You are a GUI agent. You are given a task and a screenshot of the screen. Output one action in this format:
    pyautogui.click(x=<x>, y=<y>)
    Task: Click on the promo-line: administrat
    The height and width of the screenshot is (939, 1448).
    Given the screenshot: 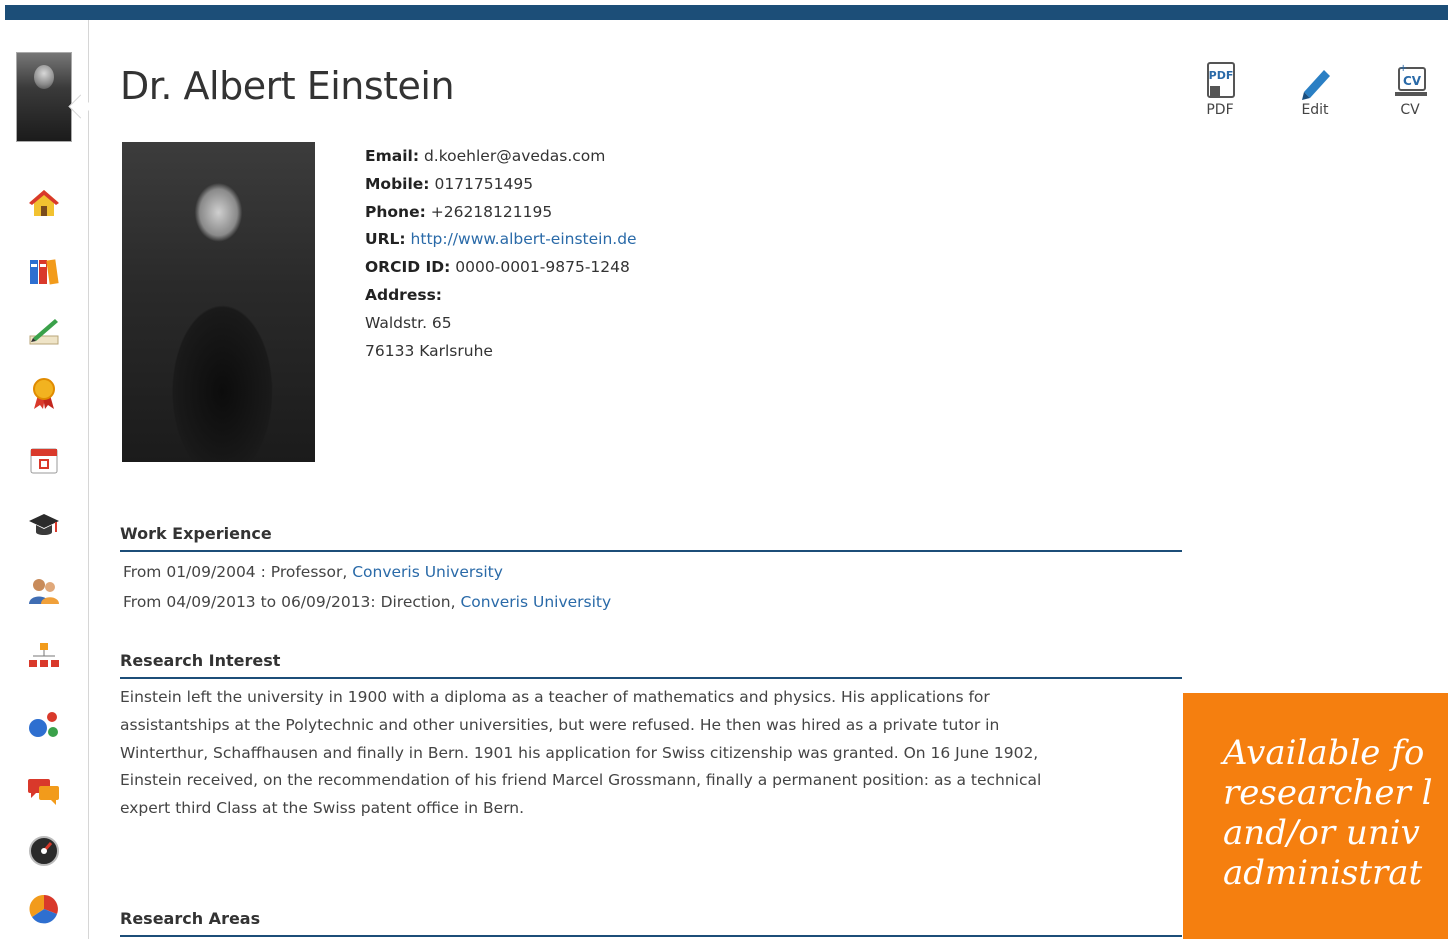 What is the action you would take?
    pyautogui.click(x=1323, y=873)
    